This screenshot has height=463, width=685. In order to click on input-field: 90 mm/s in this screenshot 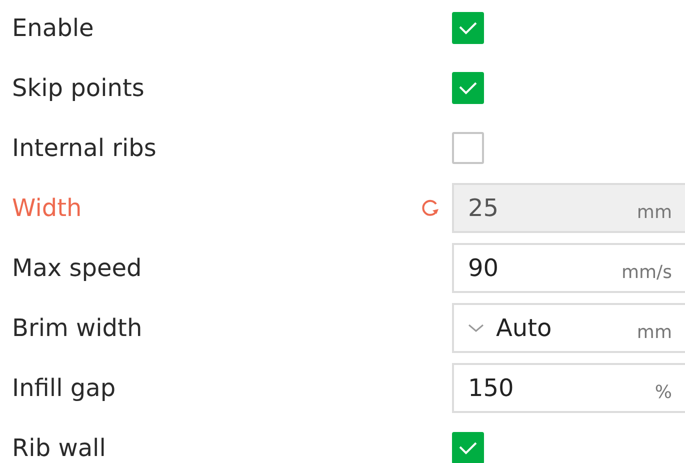, I will do `click(568, 268)`.